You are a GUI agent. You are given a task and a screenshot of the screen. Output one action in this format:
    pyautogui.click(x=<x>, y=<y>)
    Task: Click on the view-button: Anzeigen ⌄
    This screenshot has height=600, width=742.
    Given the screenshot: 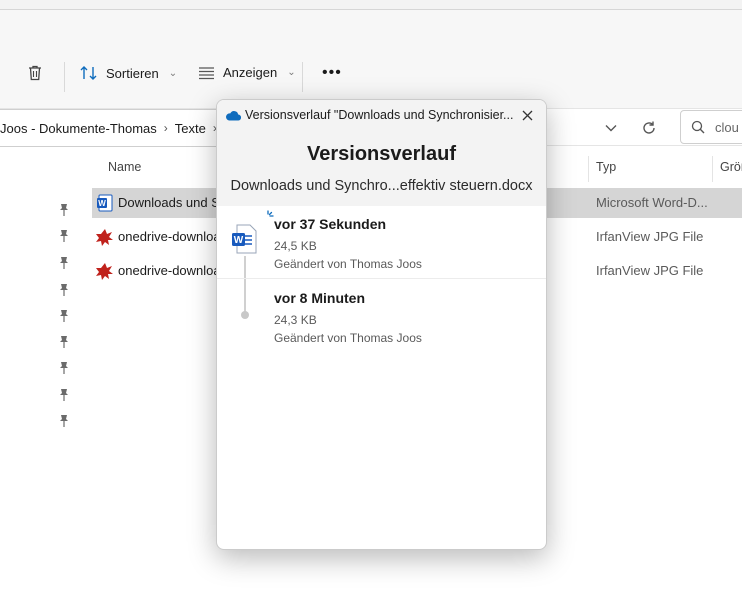 What is the action you would take?
    pyautogui.click(x=247, y=72)
    